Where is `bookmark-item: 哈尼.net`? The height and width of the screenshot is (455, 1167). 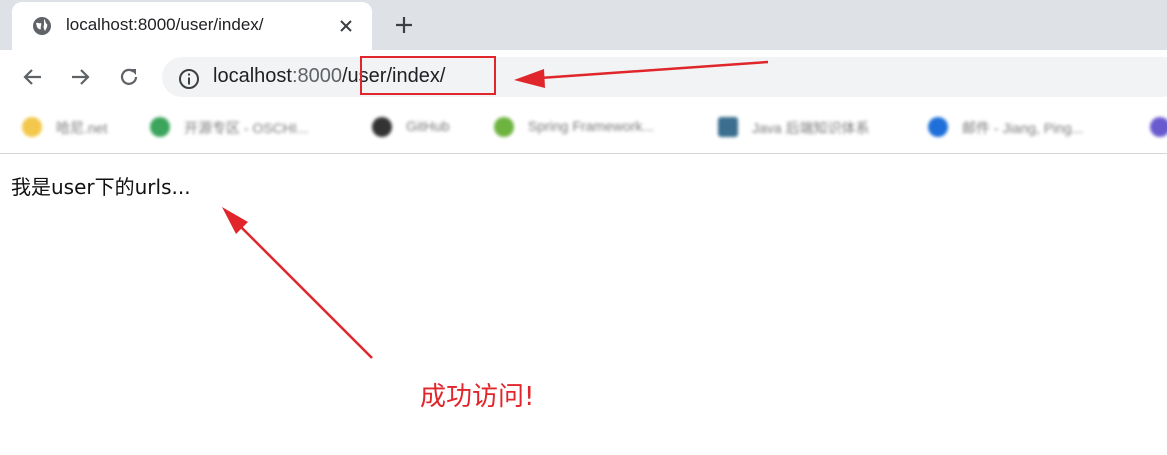 bookmark-item: 哈尼.net is located at coordinates (77, 127).